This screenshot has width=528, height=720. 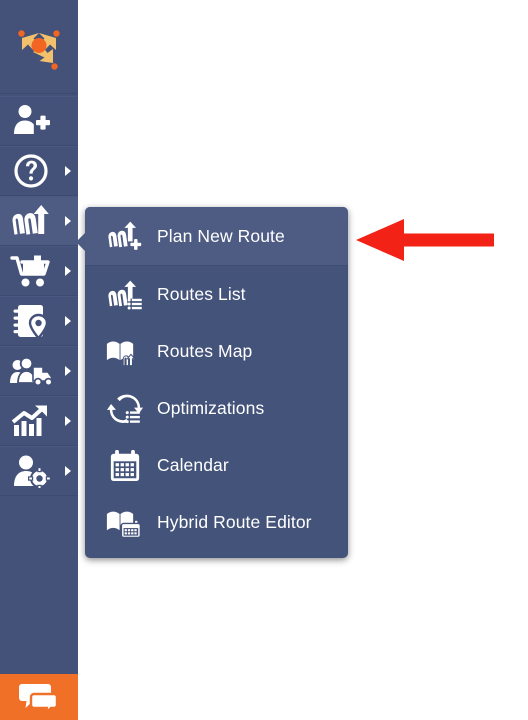 What do you see at coordinates (125, 465) in the screenshot?
I see `calendar-icon` at bounding box center [125, 465].